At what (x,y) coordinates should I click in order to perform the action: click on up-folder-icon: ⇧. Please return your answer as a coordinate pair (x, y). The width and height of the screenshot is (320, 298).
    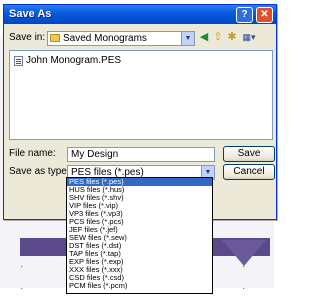
    Looking at the image, I should click on (218, 38).